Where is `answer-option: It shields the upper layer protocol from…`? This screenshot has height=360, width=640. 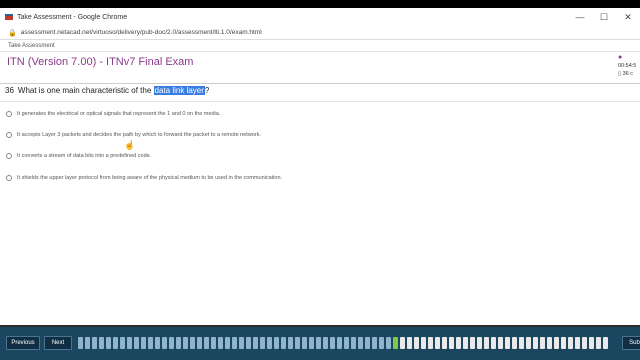 answer-option: It shields the upper layer protocol from… is located at coordinates (144, 178).